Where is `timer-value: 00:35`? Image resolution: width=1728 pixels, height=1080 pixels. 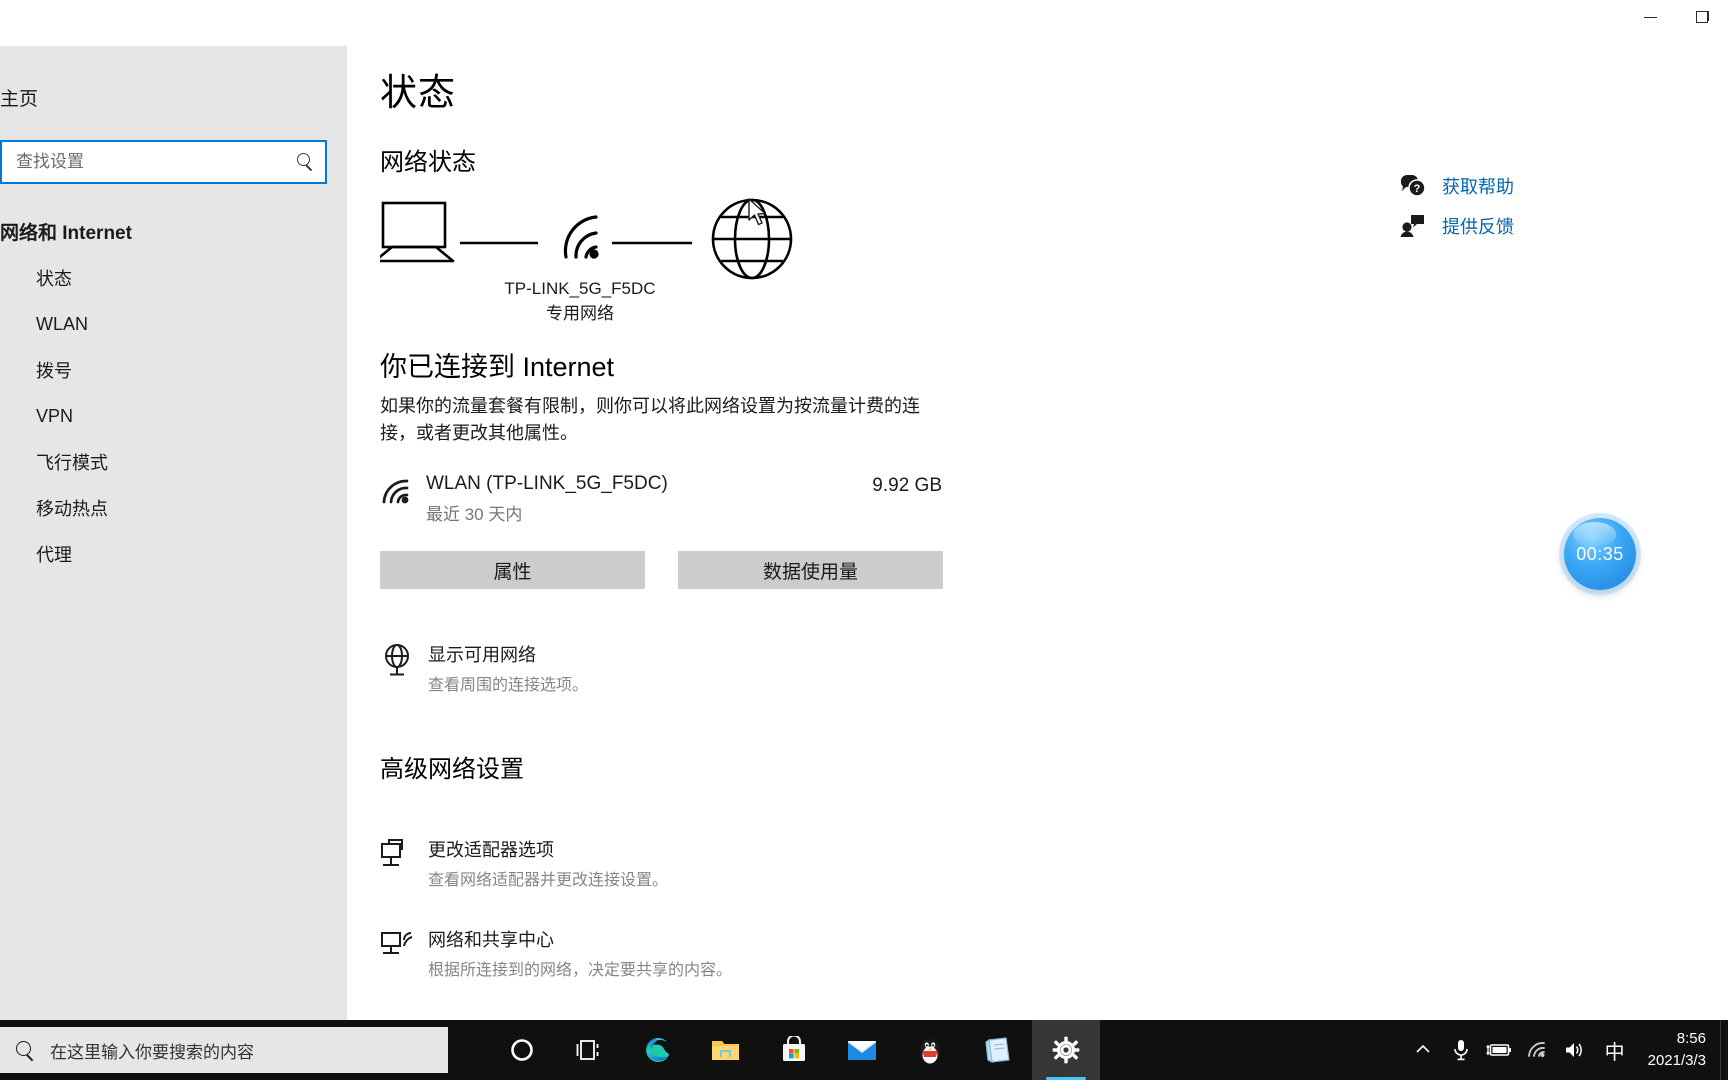 timer-value: 00:35 is located at coordinates (1600, 553).